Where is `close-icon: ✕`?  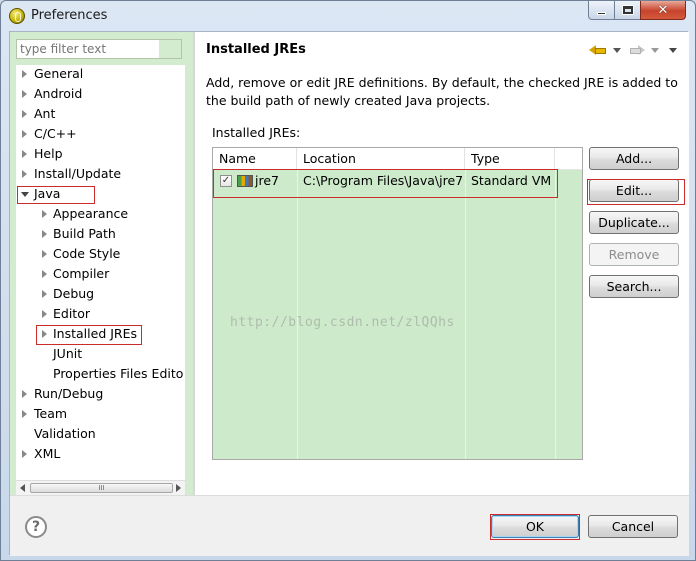
close-icon: ✕ is located at coordinates (663, 10).